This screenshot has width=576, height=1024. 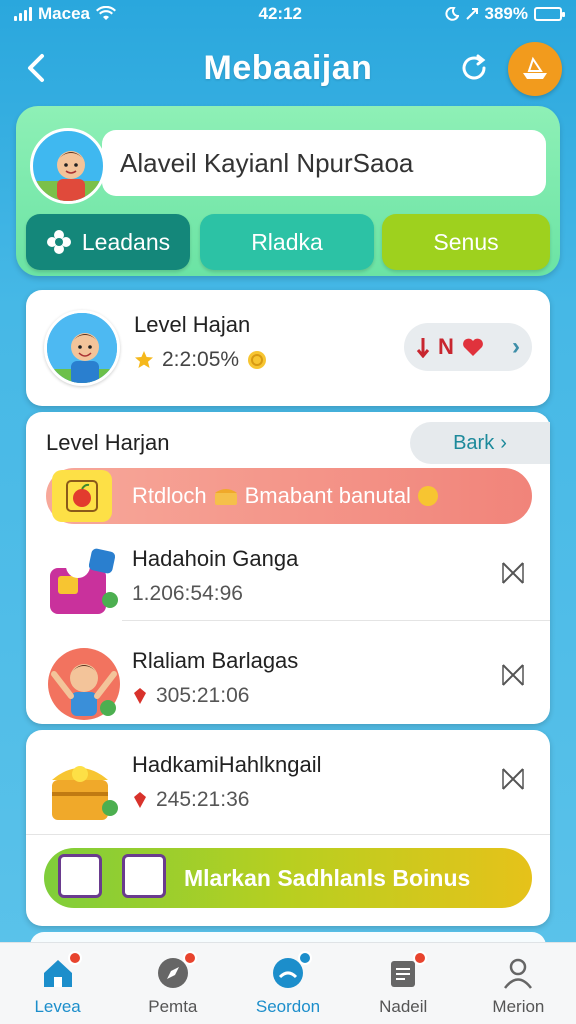 I want to click on carrier-label: Macea, so click(x=64, y=13).